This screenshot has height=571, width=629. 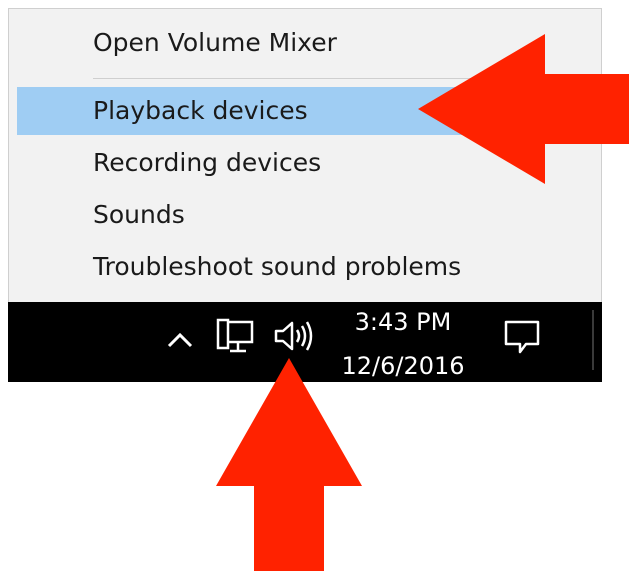 I want to click on arrow-up-icon, so click(x=289, y=464).